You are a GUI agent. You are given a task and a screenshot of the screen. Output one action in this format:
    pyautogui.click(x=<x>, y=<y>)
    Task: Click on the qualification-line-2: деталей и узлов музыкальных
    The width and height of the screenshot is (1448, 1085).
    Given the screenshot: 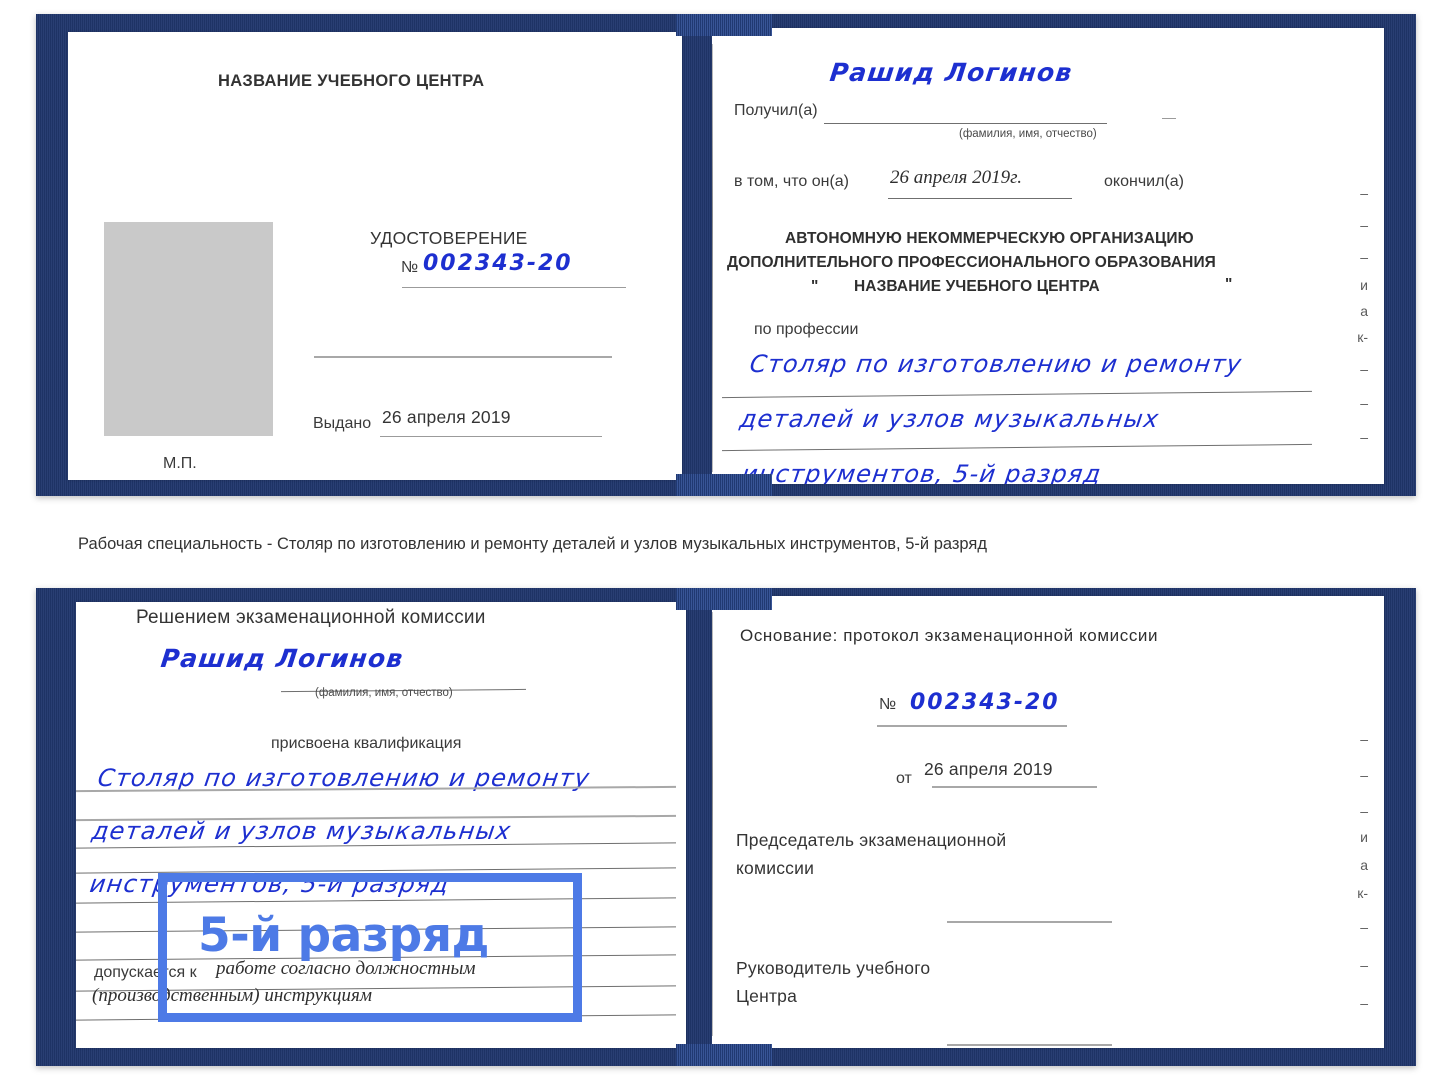 What is the action you would take?
    pyautogui.click(x=302, y=831)
    